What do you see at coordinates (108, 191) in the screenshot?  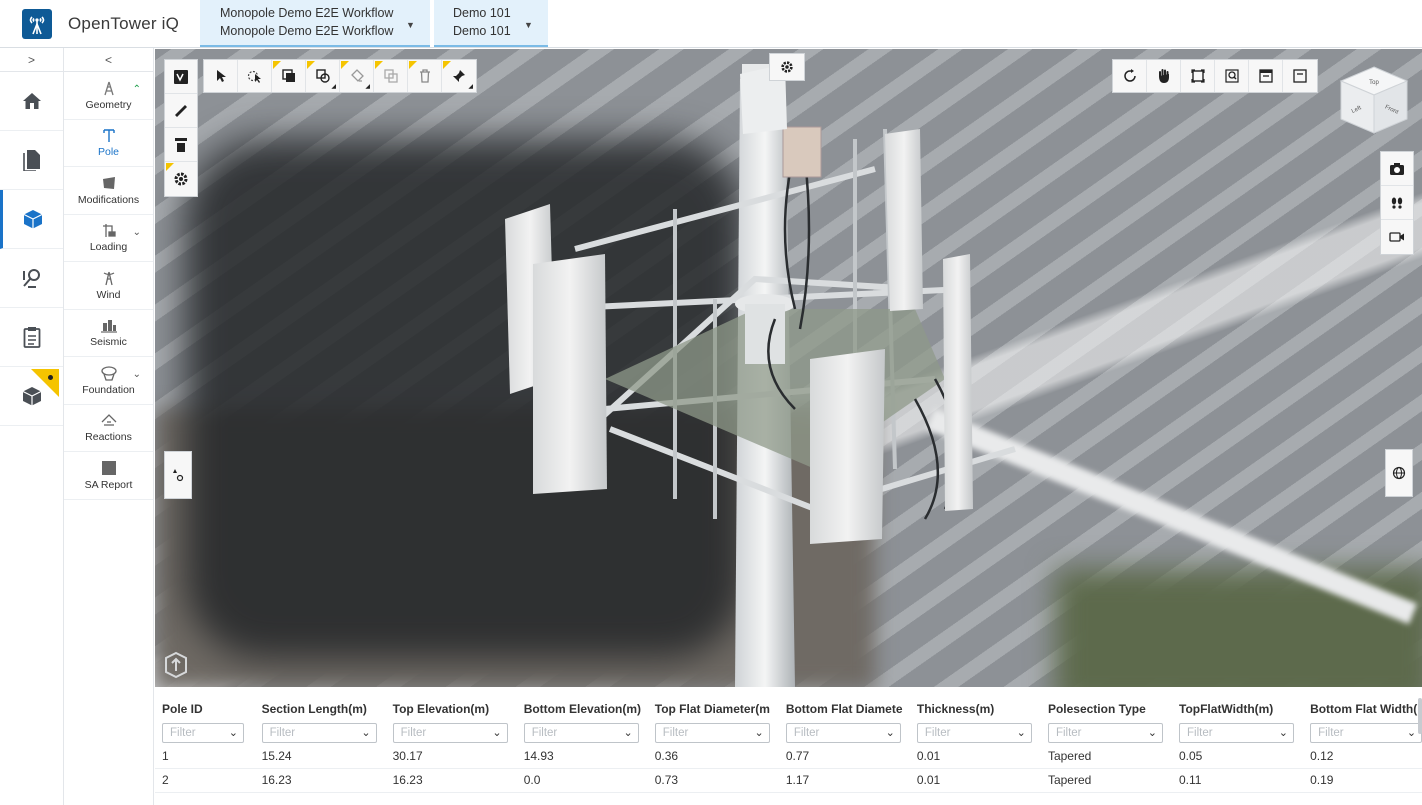 I see `panel-item-modifications: Modifications` at bounding box center [108, 191].